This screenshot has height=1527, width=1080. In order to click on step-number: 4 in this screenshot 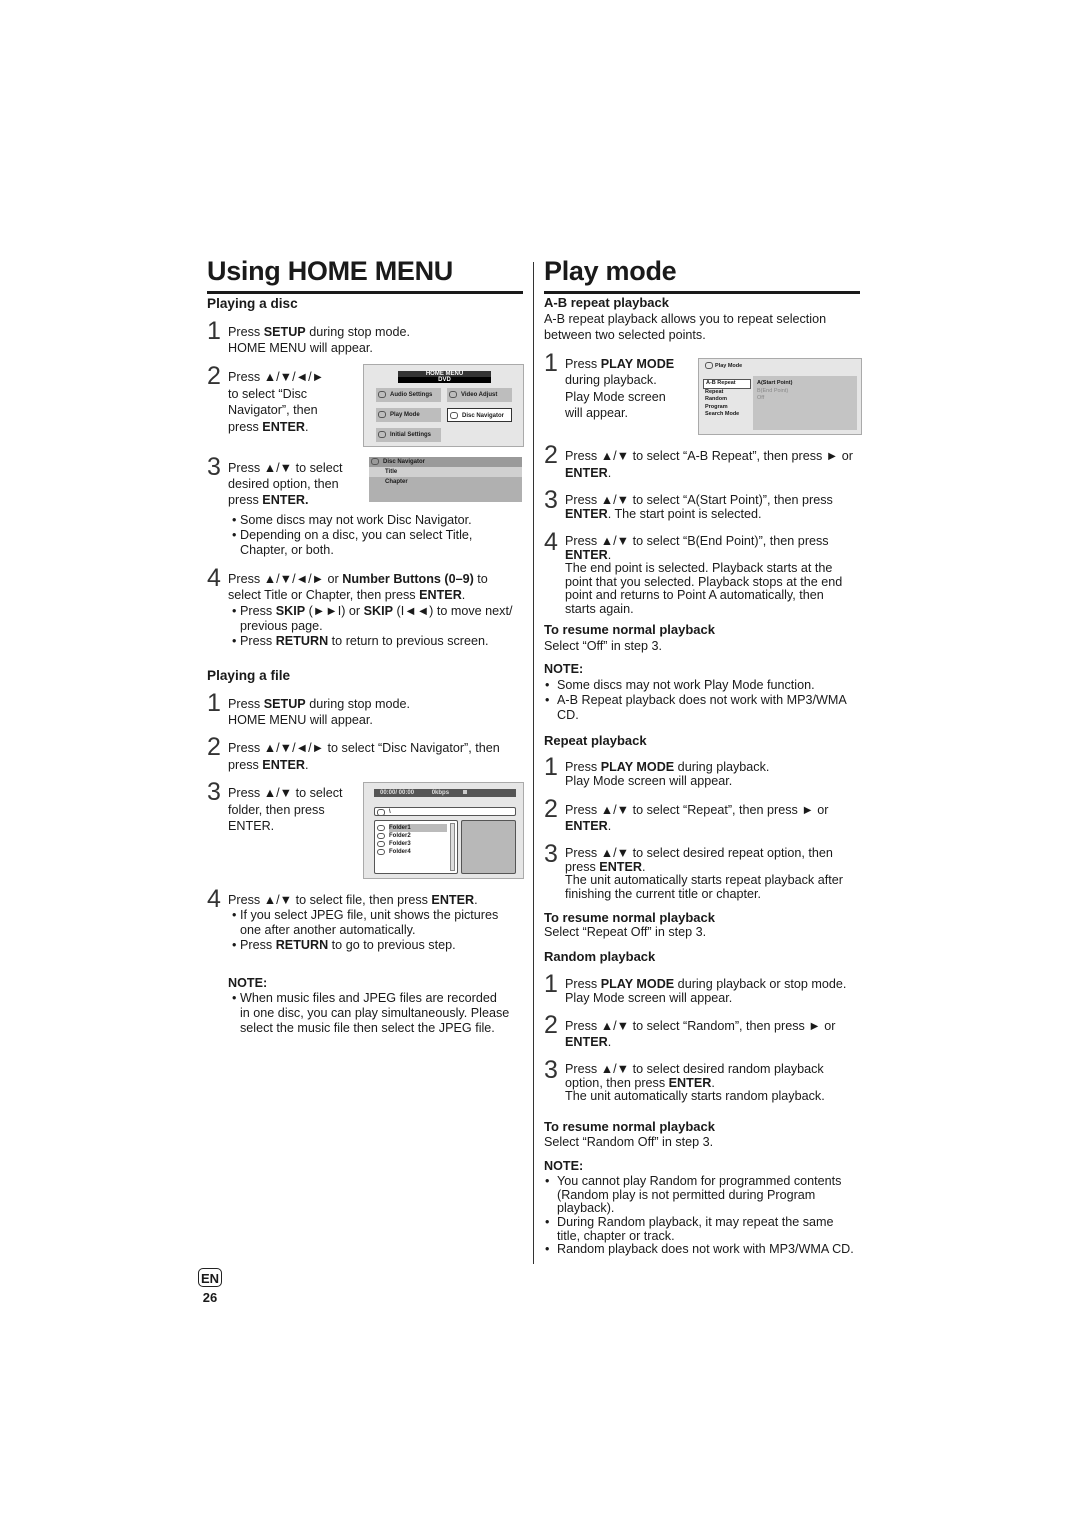, I will do `click(214, 578)`.